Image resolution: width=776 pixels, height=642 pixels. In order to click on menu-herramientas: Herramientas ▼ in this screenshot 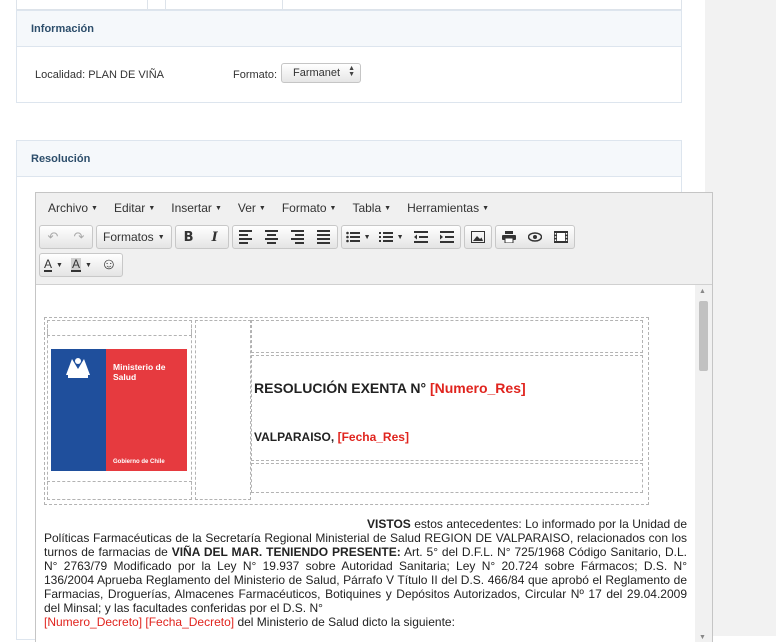, I will do `click(448, 208)`.